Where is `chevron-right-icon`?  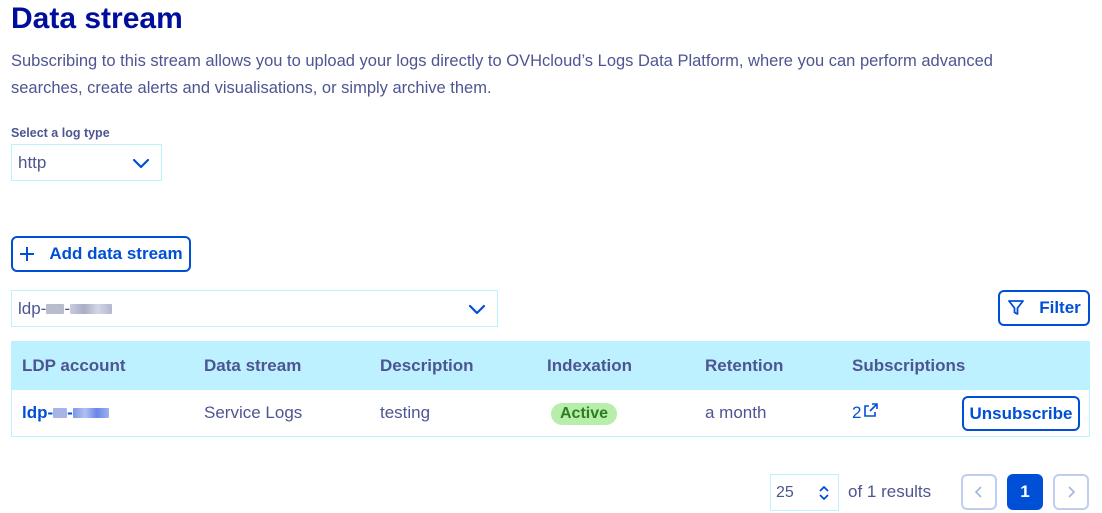 chevron-right-icon is located at coordinates (1072, 492).